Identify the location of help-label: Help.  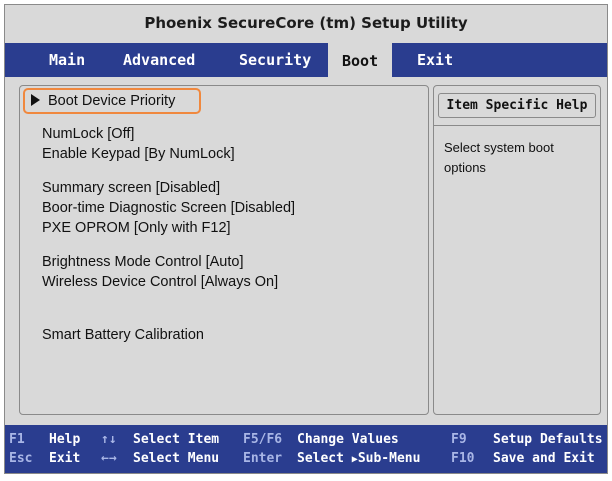
(65, 439).